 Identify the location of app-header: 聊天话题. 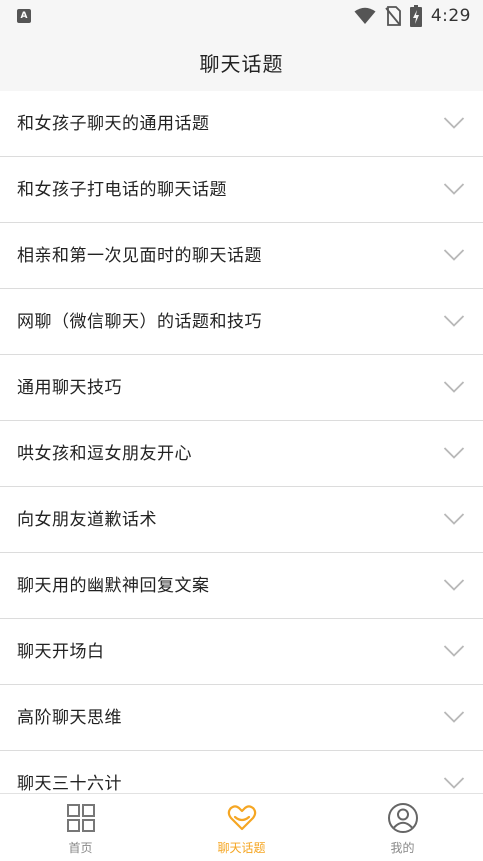
(241, 62).